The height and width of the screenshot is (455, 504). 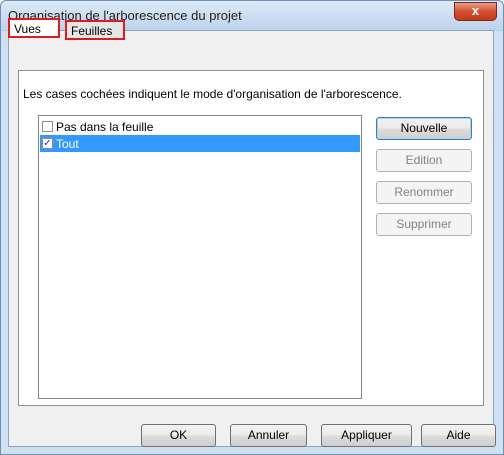 What do you see at coordinates (424, 128) in the screenshot?
I see `new-button: Nouvelle` at bounding box center [424, 128].